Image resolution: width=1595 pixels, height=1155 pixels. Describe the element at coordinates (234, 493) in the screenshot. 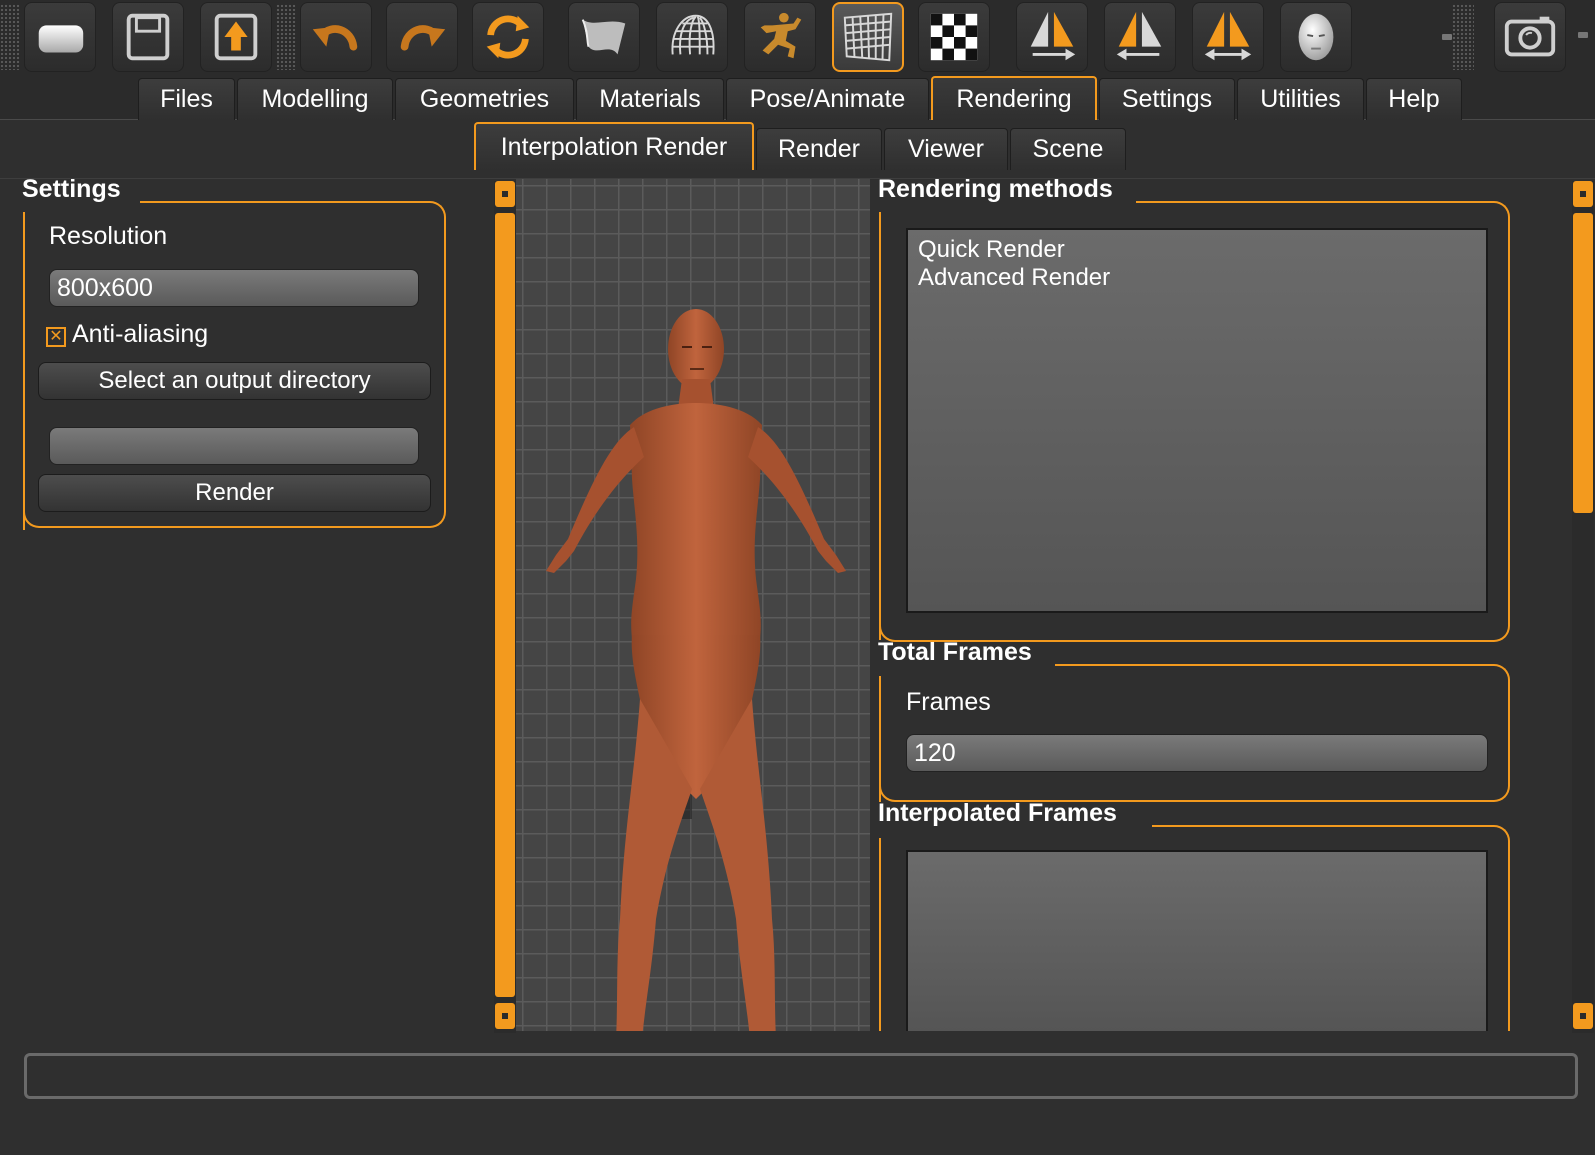

I see `render-button: Render` at that location.